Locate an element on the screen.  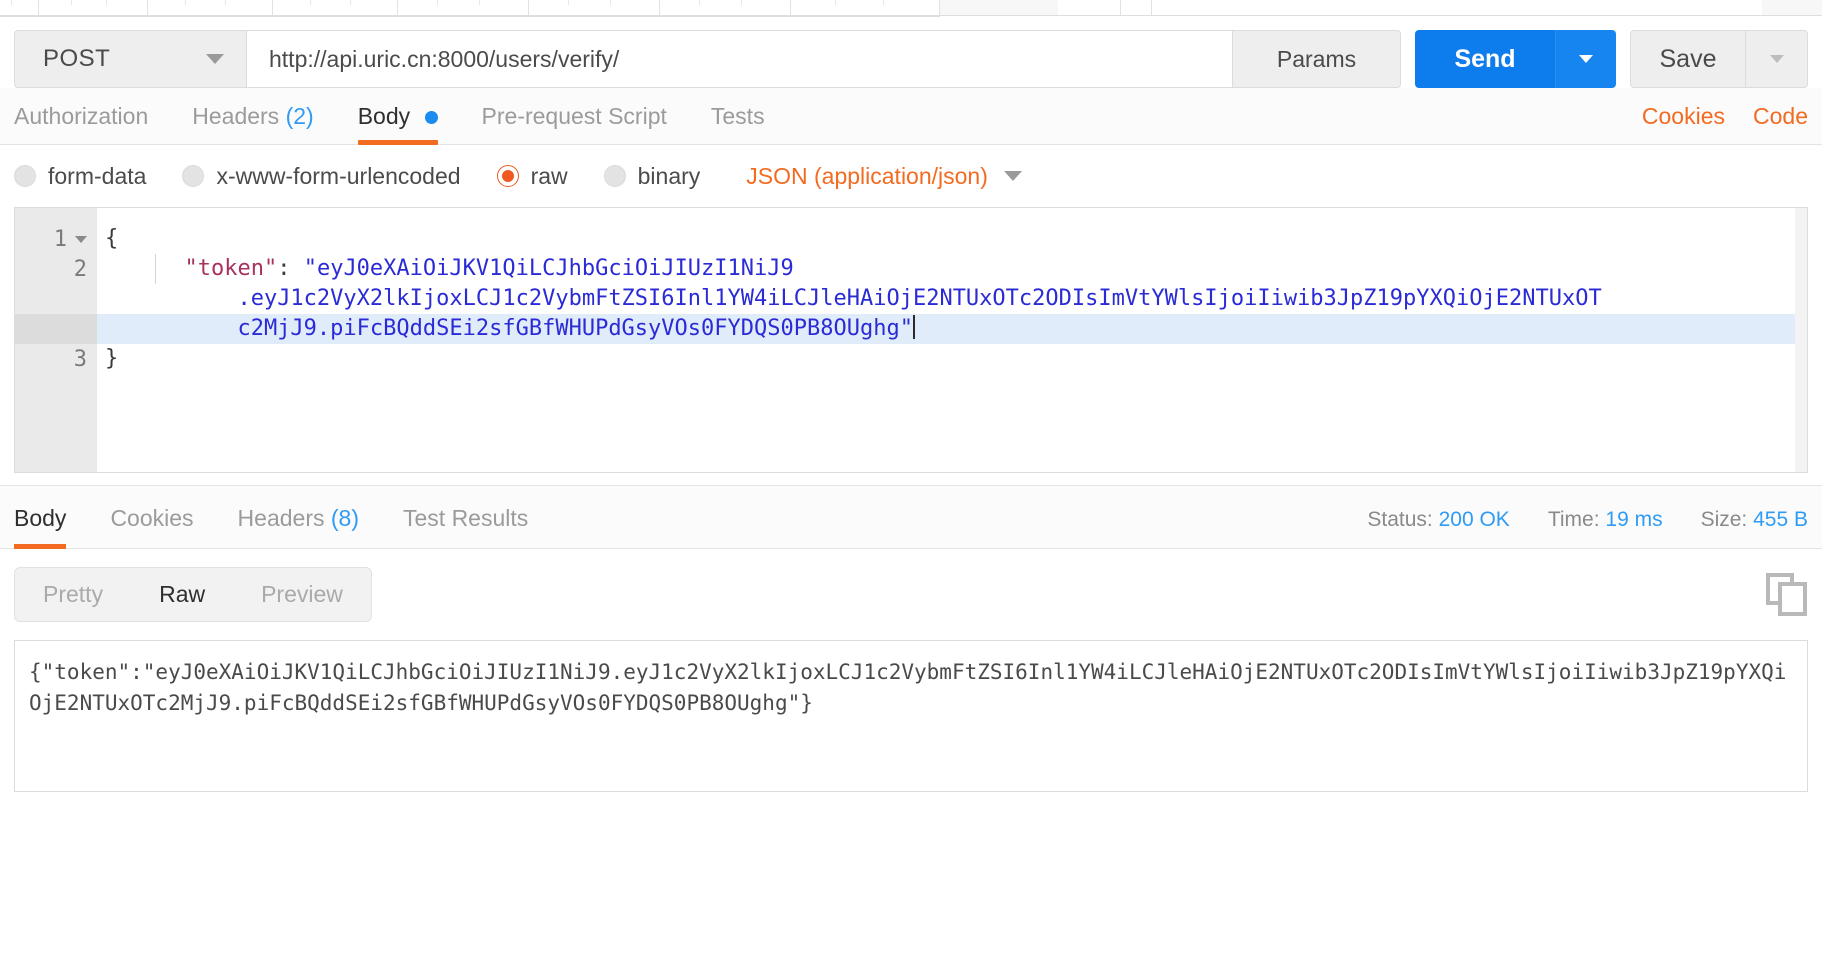
tab-body: Body is located at coordinates (397, 124).